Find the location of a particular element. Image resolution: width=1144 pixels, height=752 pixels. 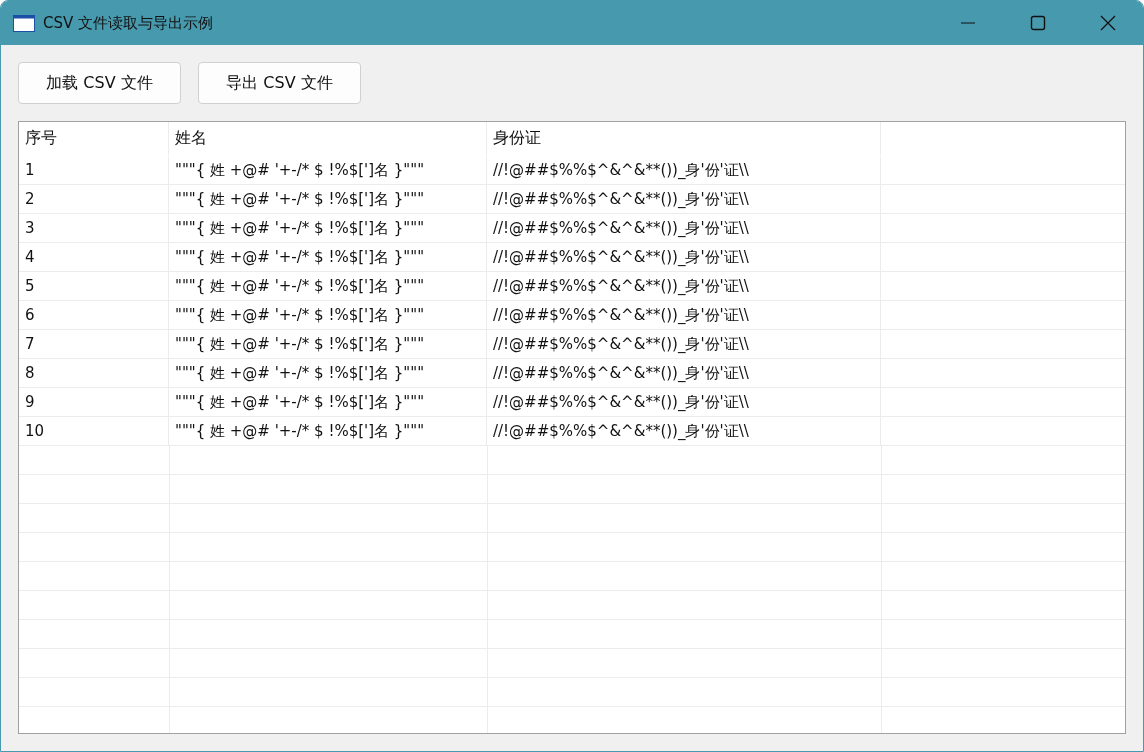

window-title: CSV 文件读取与导出示例 is located at coordinates (129, 23).